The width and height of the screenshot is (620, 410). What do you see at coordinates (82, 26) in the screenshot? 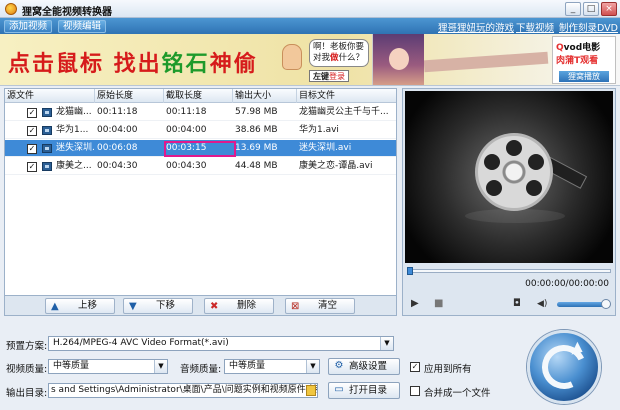
I see `edit-video-button: 视频编辑` at bounding box center [82, 26].